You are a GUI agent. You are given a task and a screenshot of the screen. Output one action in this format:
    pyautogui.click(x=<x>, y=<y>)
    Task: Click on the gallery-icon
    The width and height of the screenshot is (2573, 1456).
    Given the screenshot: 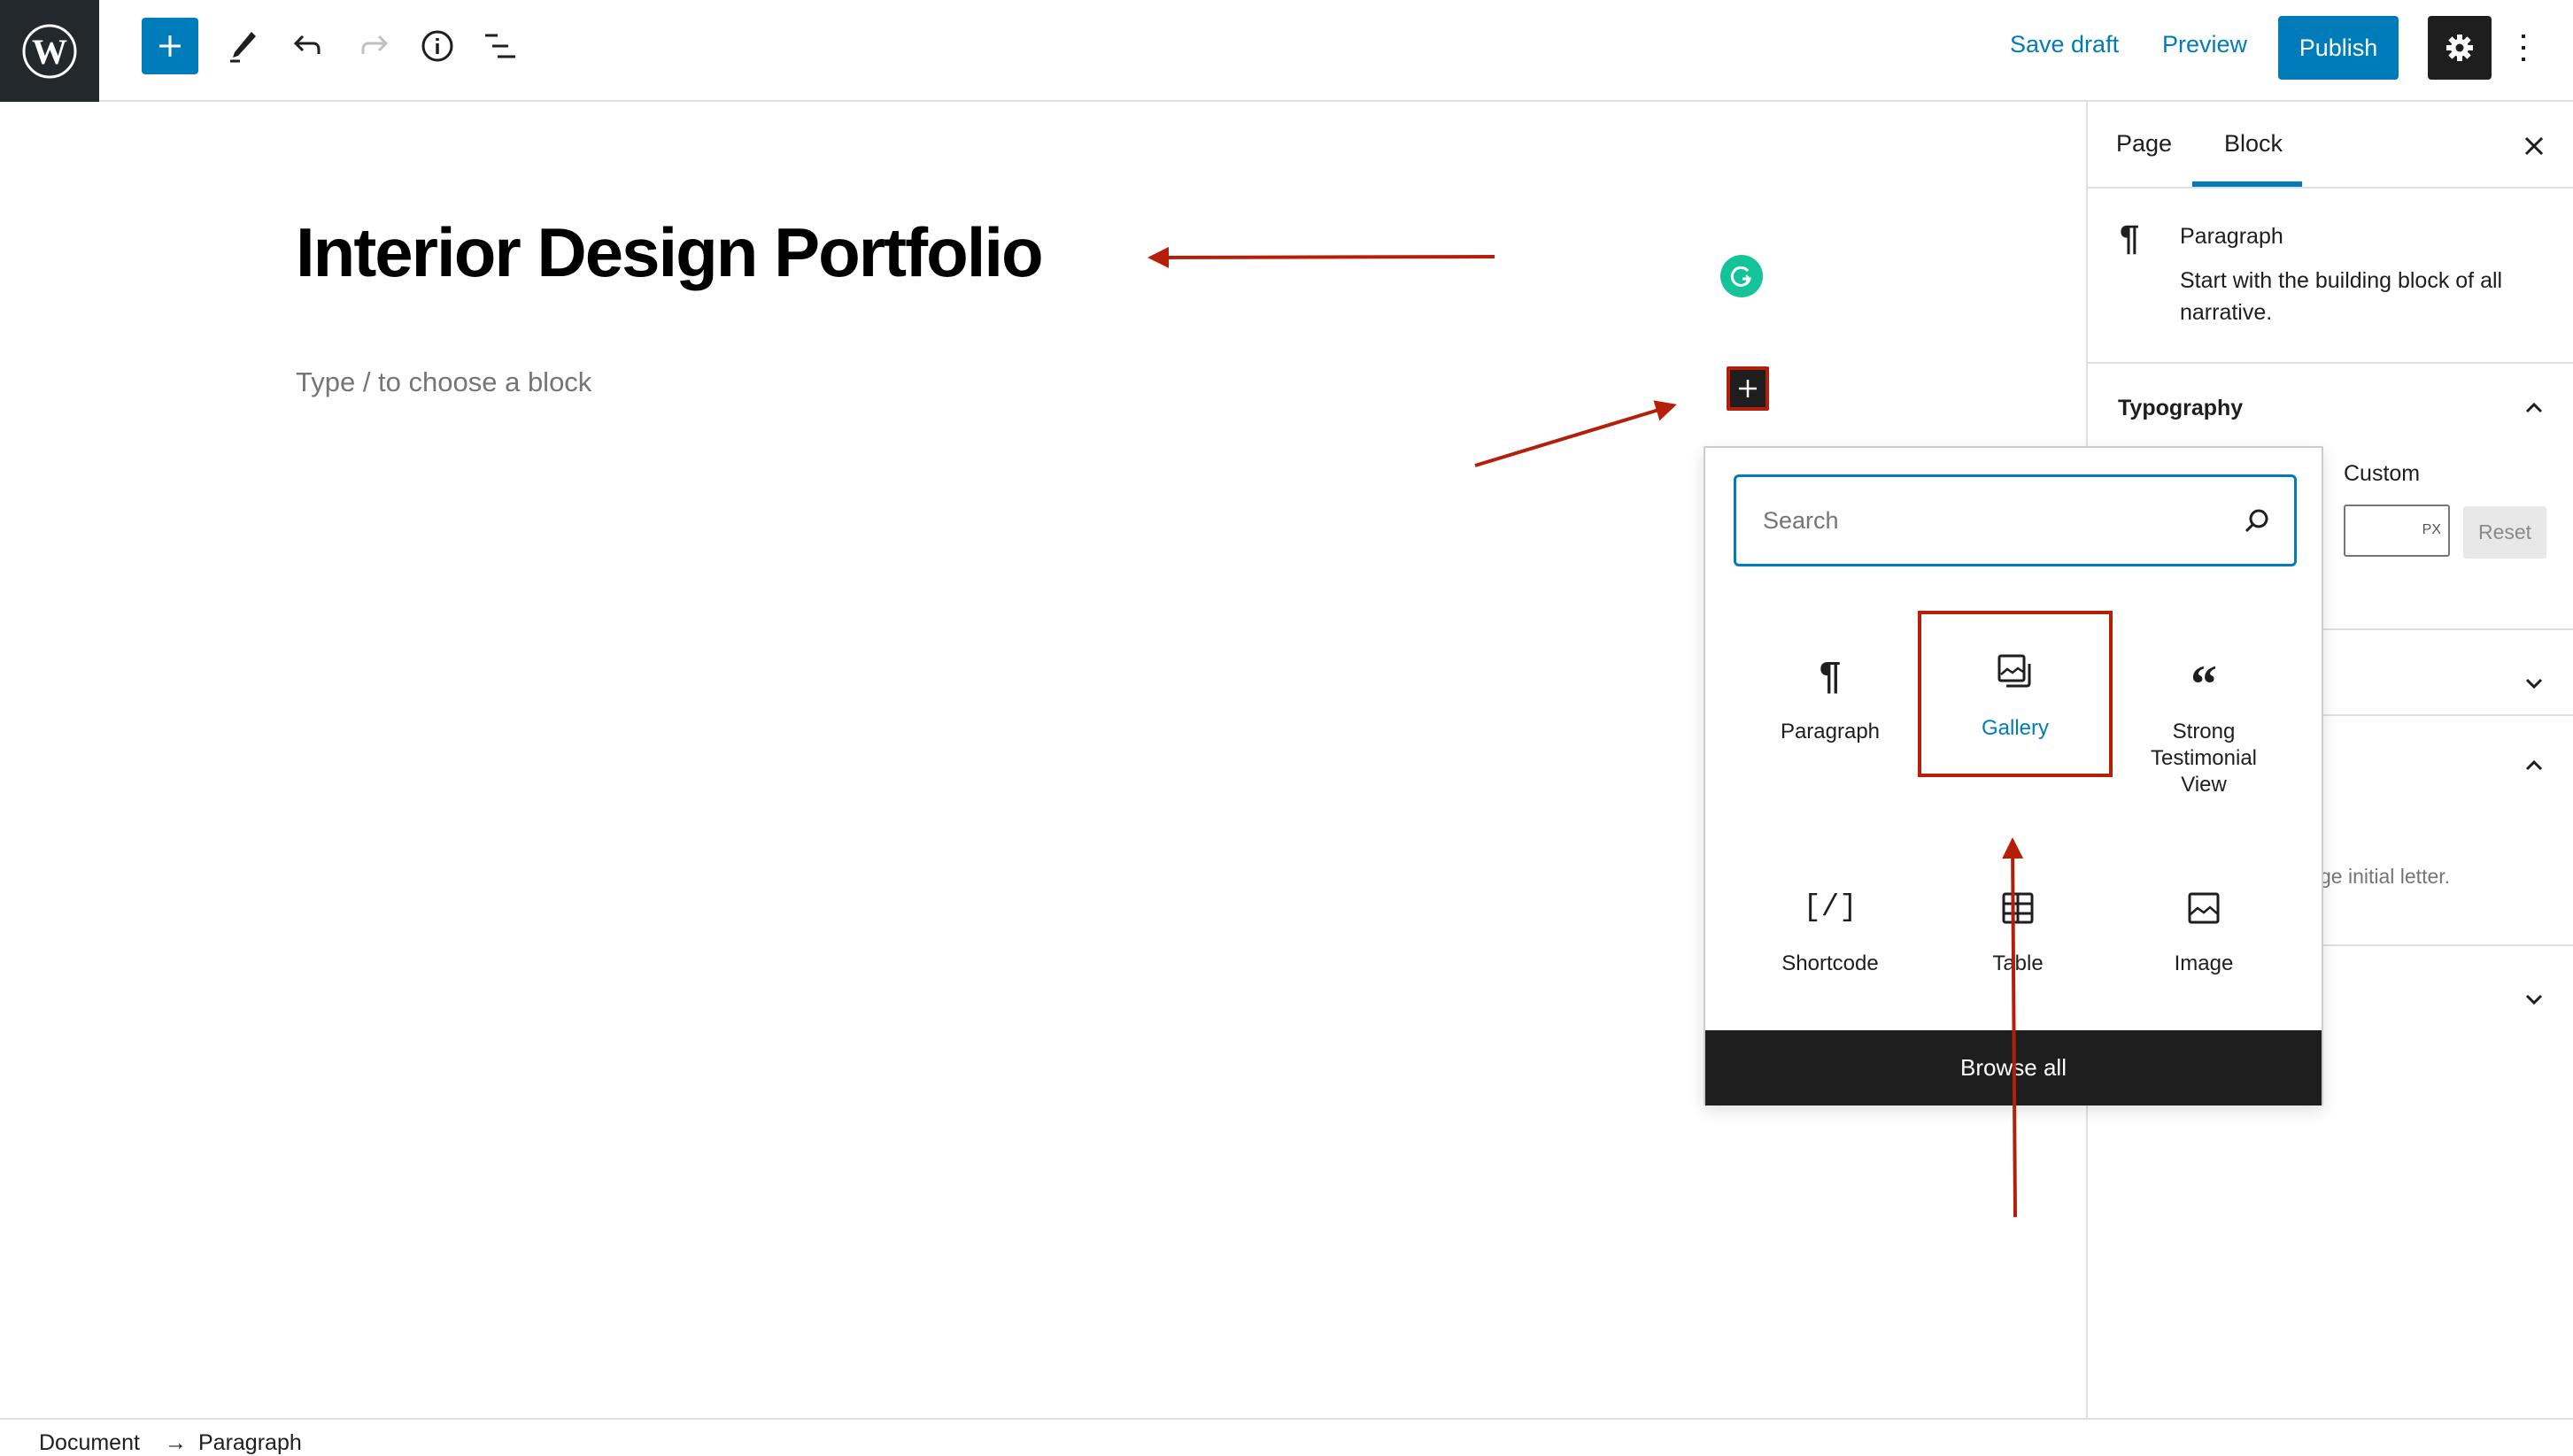 What is the action you would take?
    pyautogui.click(x=2015, y=672)
    